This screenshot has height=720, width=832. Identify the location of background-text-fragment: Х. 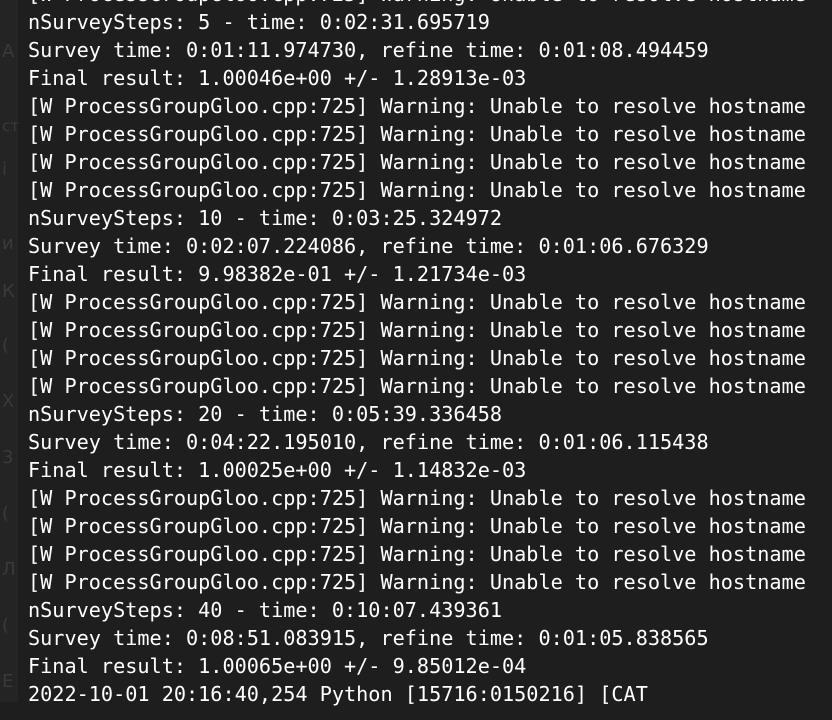
(8, 401).